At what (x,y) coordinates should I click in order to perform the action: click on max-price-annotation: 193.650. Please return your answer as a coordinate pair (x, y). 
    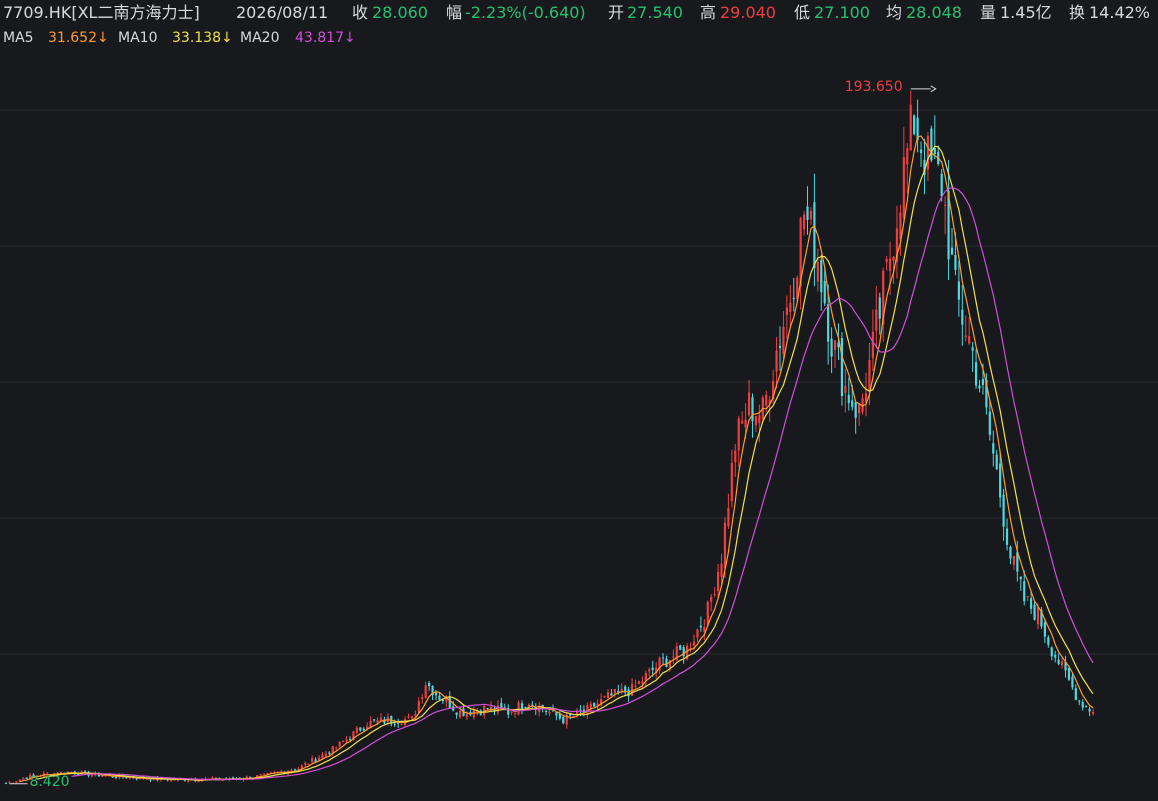
    Looking at the image, I should click on (873, 86).